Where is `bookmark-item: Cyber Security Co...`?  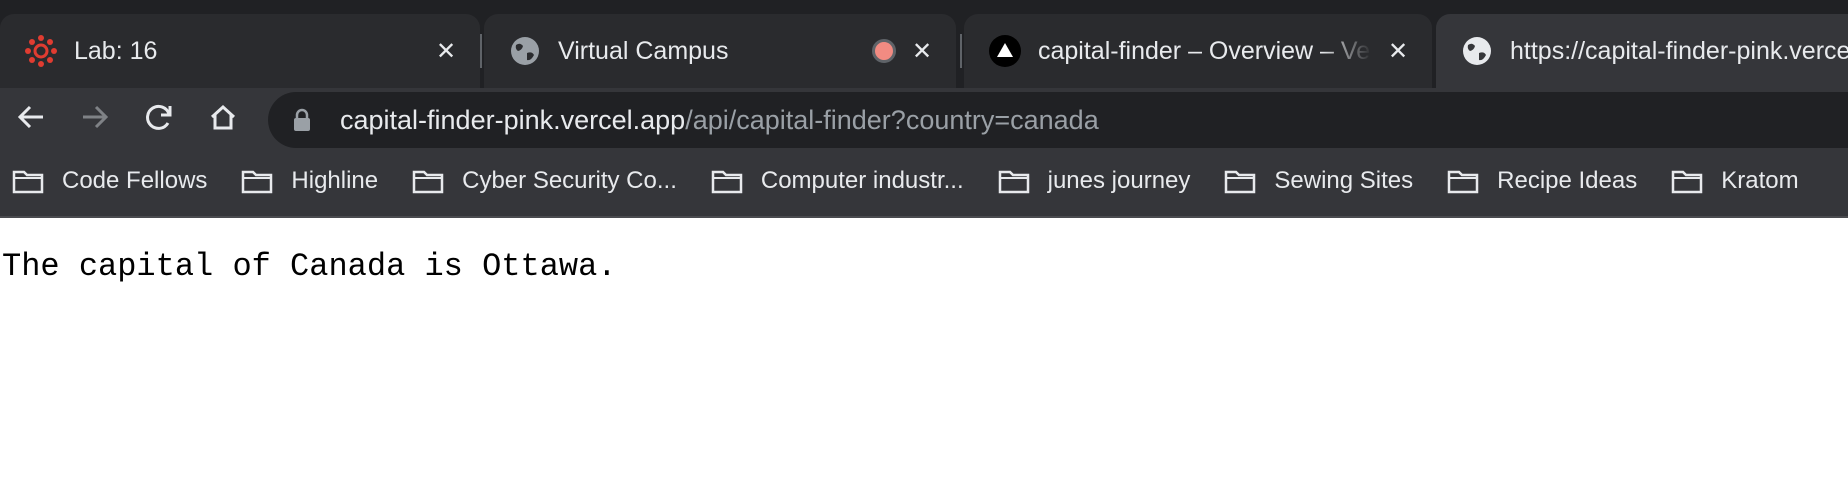 bookmark-item: Cyber Security Co... is located at coordinates (544, 181).